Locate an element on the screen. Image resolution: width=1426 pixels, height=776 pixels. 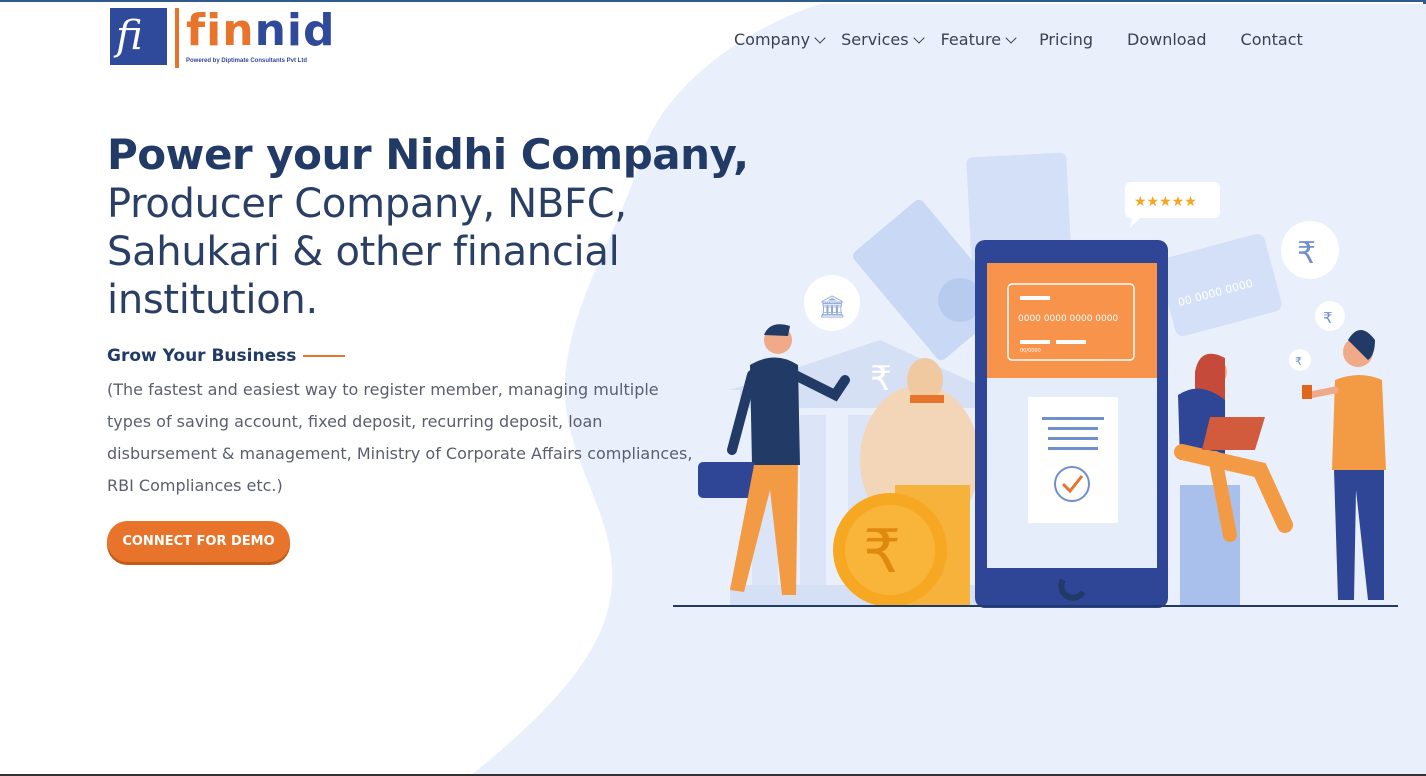
star-icon: ★★★★★ is located at coordinates (1165, 202).